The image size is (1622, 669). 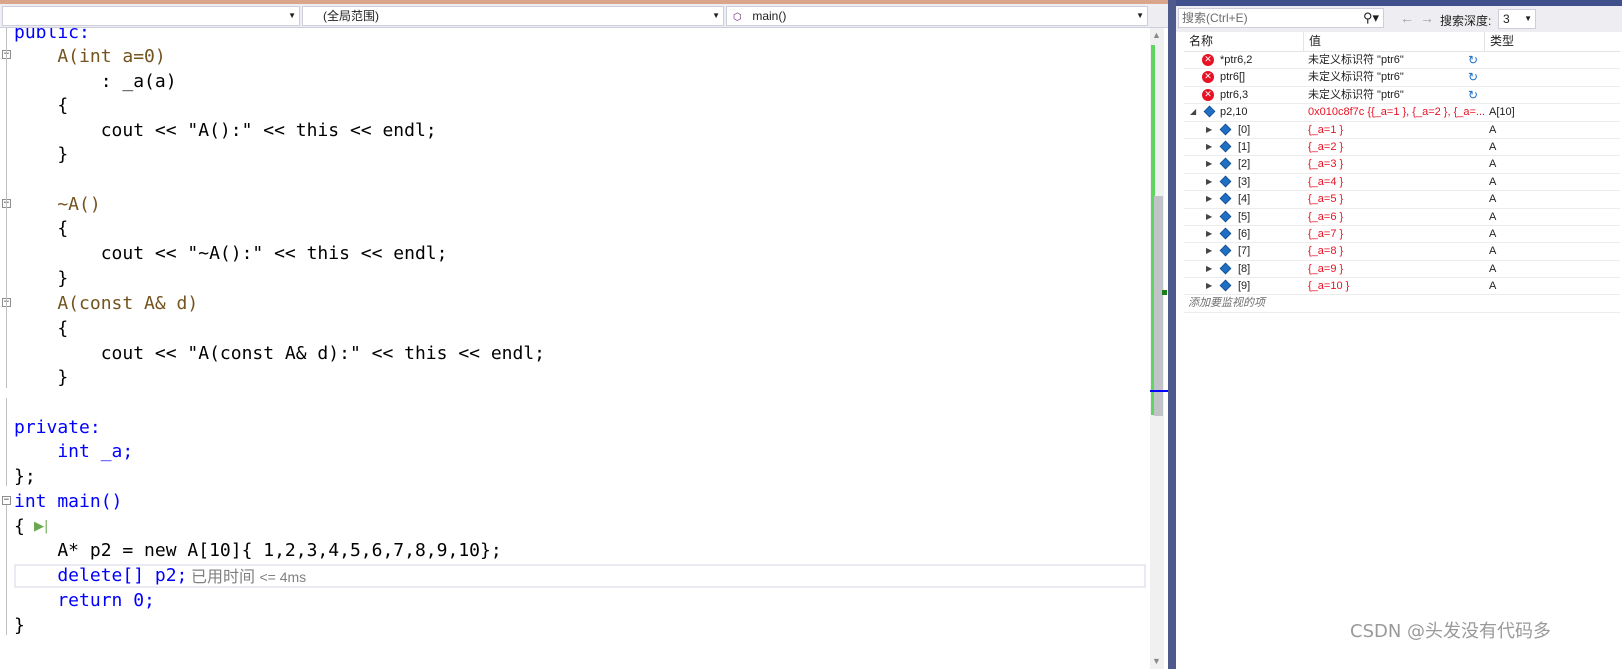 What do you see at coordinates (1226, 303) in the screenshot?
I see `add-watch-placeholder: 添加要监视的项` at bounding box center [1226, 303].